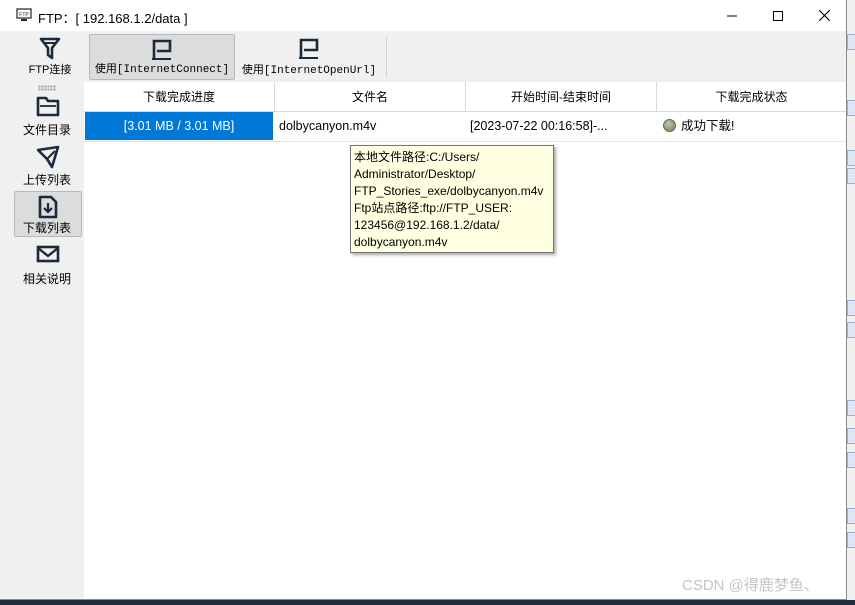  I want to click on sidebar: 文件目录 上传列表 下载列表 相关说明, so click(42, 340).